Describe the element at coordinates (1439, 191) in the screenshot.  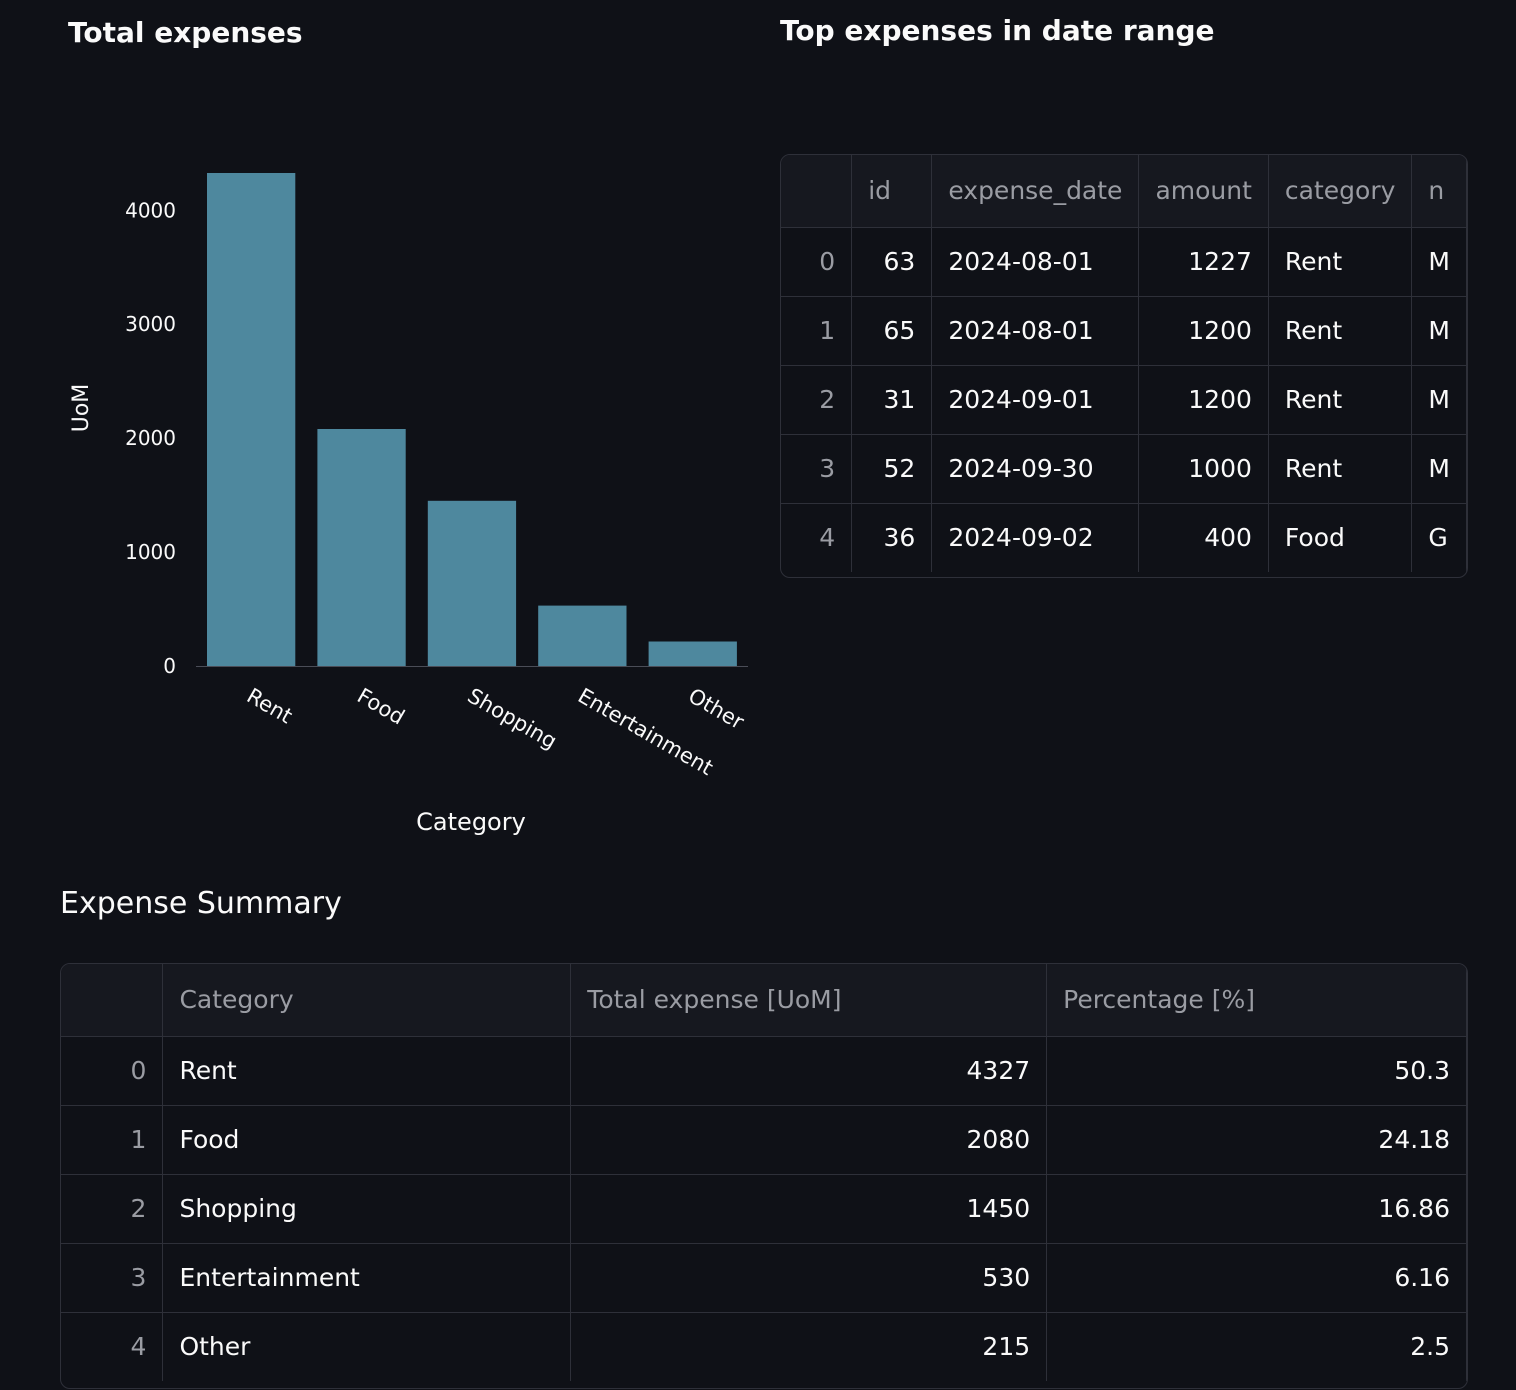
I see `column-header-truncated: n` at that location.